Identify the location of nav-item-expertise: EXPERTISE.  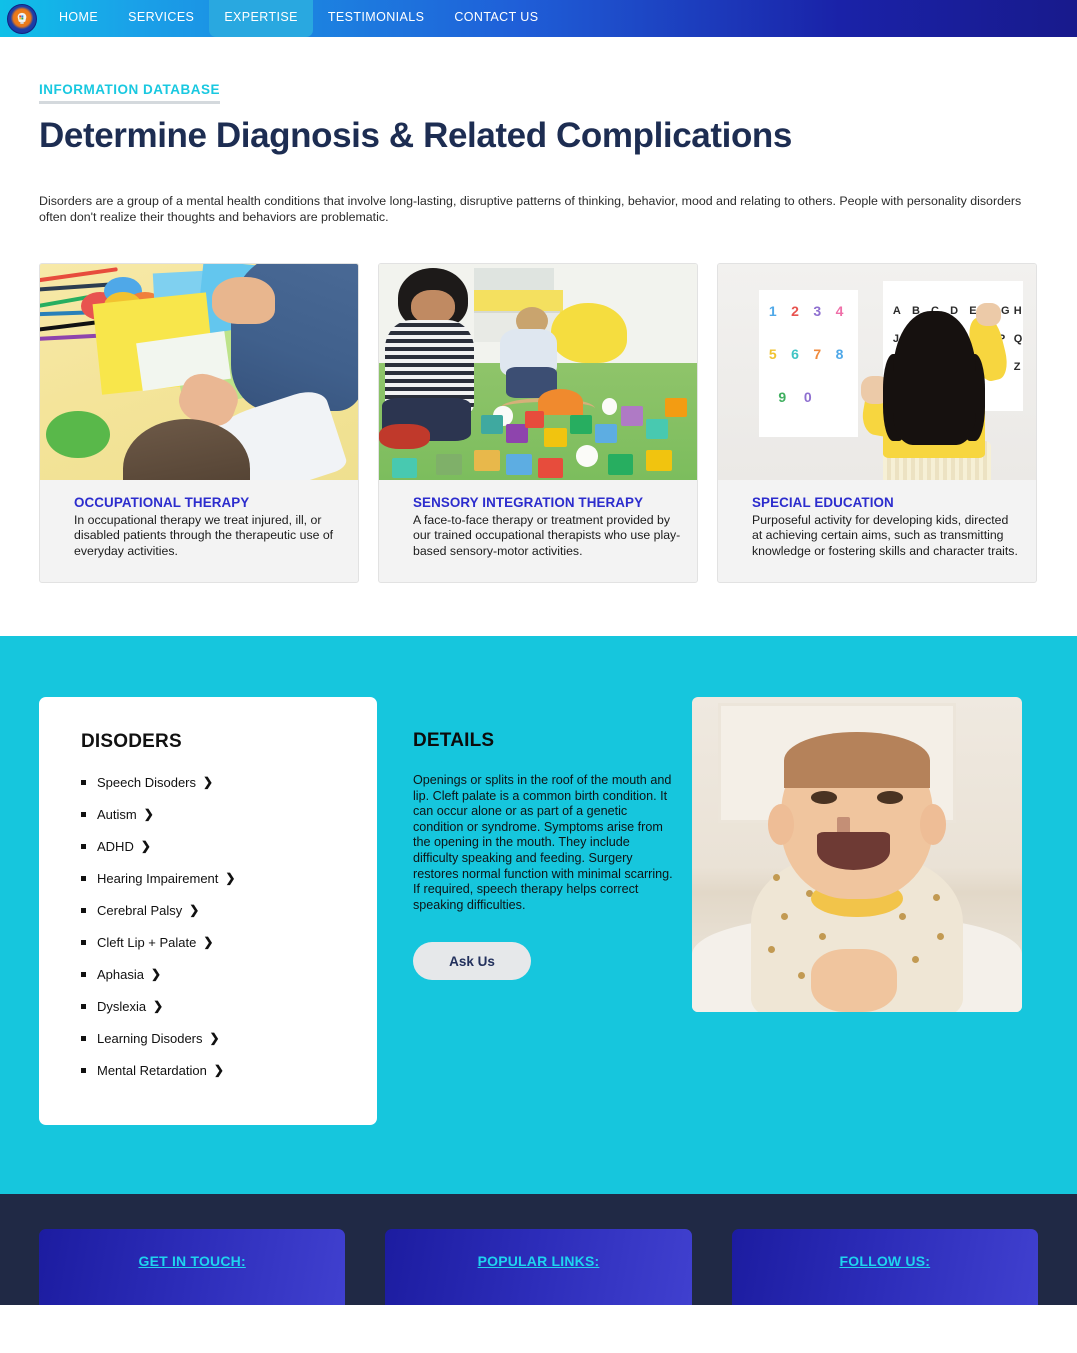
(261, 18).